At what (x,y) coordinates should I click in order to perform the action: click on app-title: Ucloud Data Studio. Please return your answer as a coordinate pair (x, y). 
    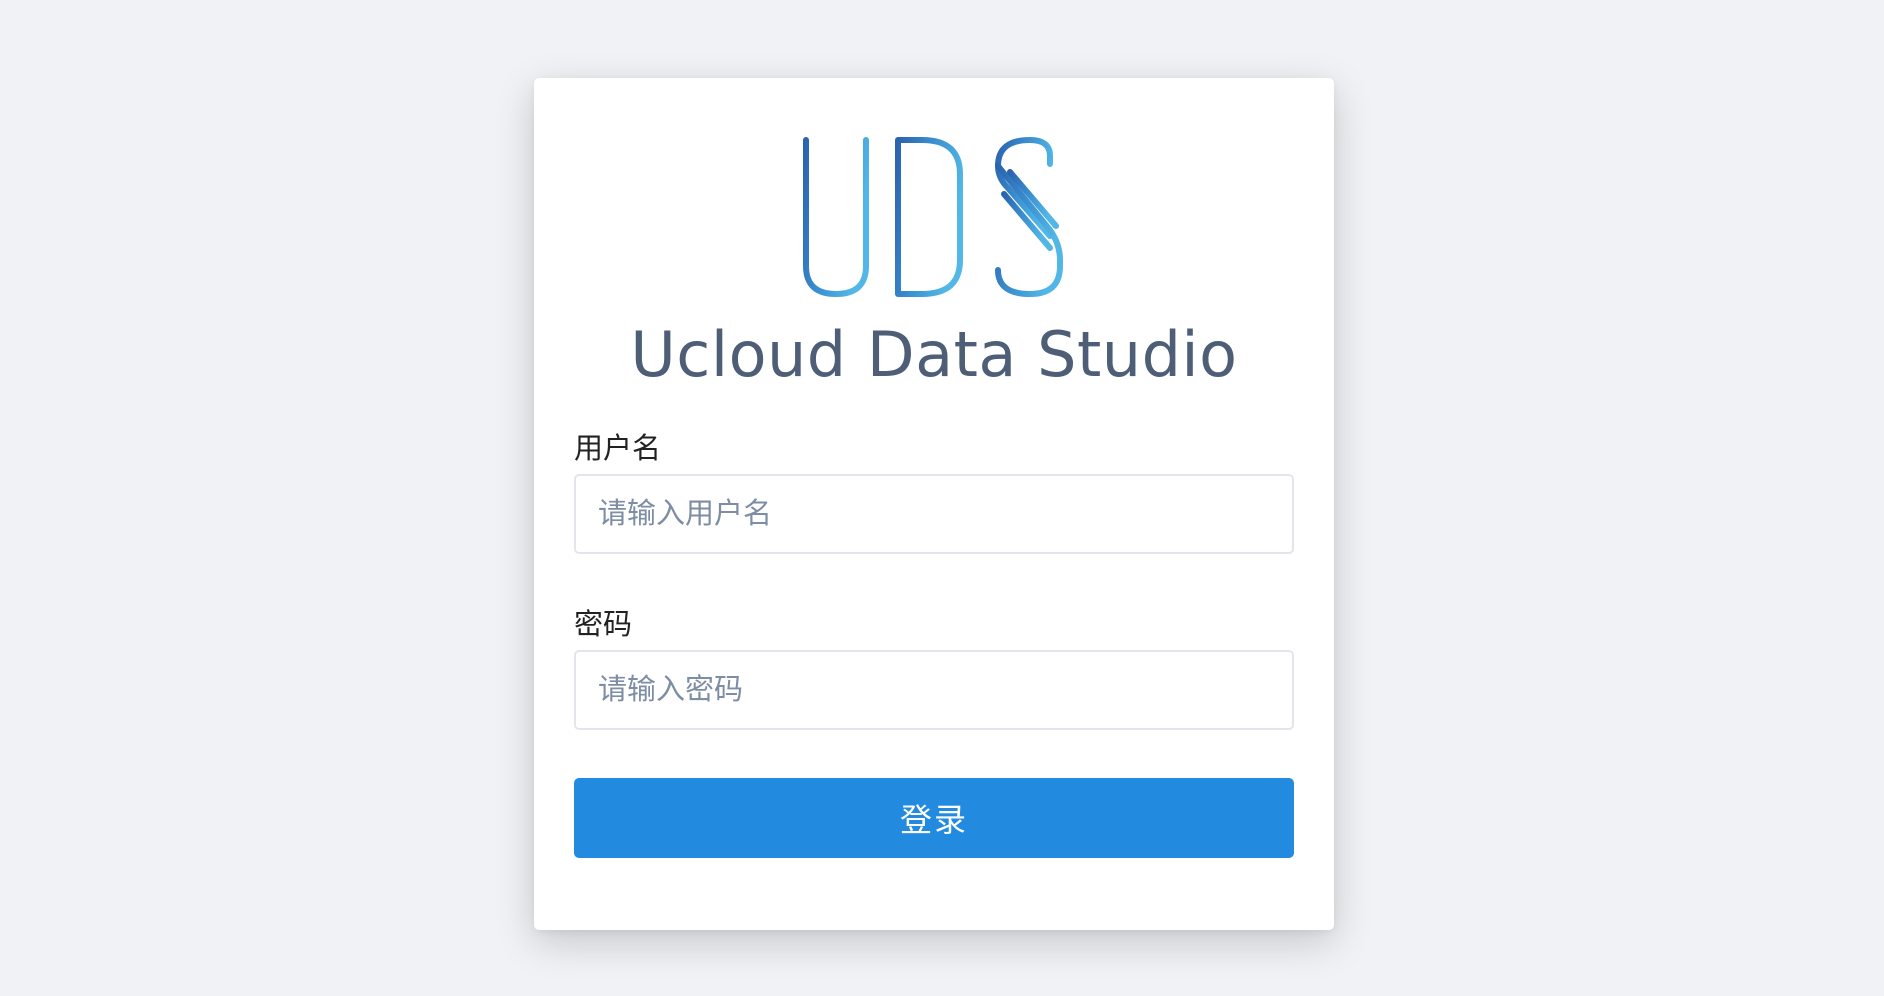
    Looking at the image, I should click on (934, 354).